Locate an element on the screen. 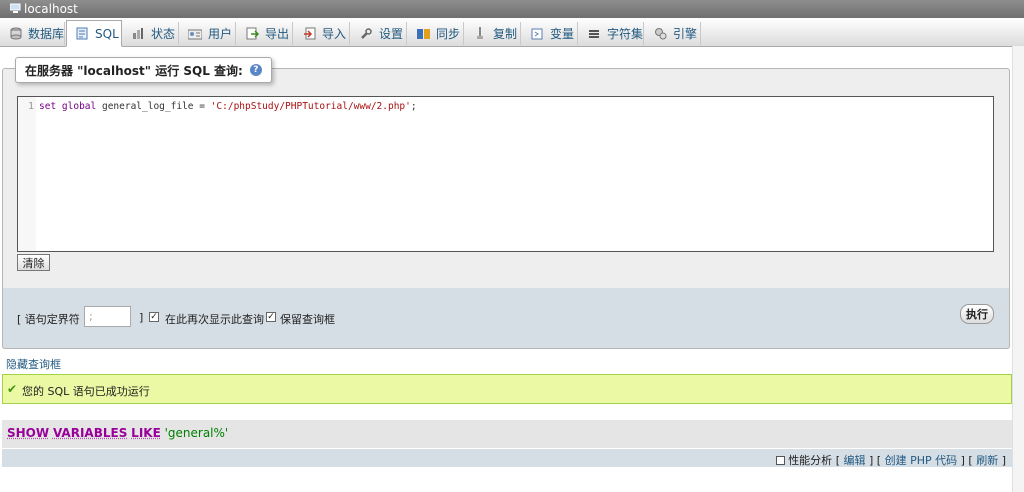  window-title: localhost is located at coordinates (51, 9).